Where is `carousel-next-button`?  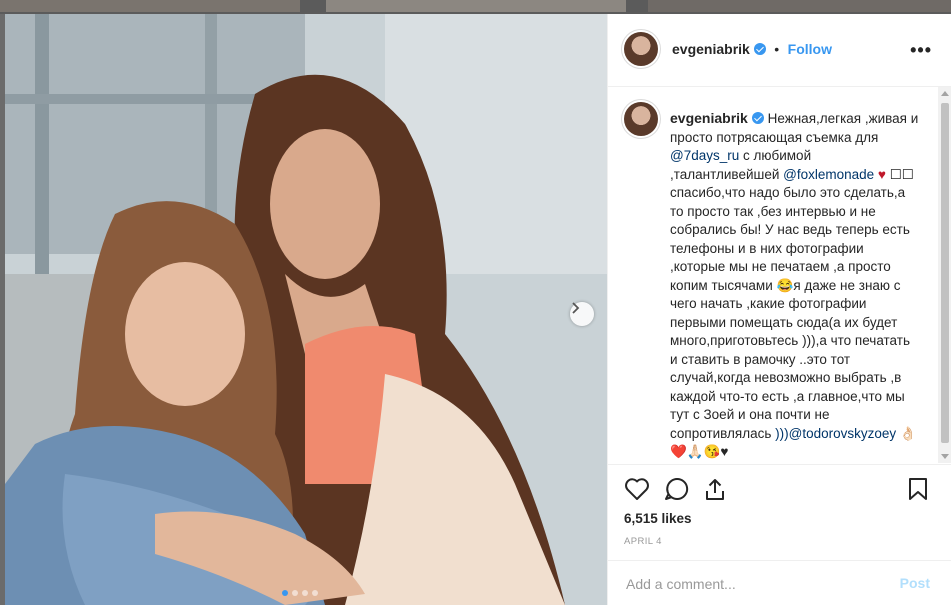 carousel-next-button is located at coordinates (582, 314).